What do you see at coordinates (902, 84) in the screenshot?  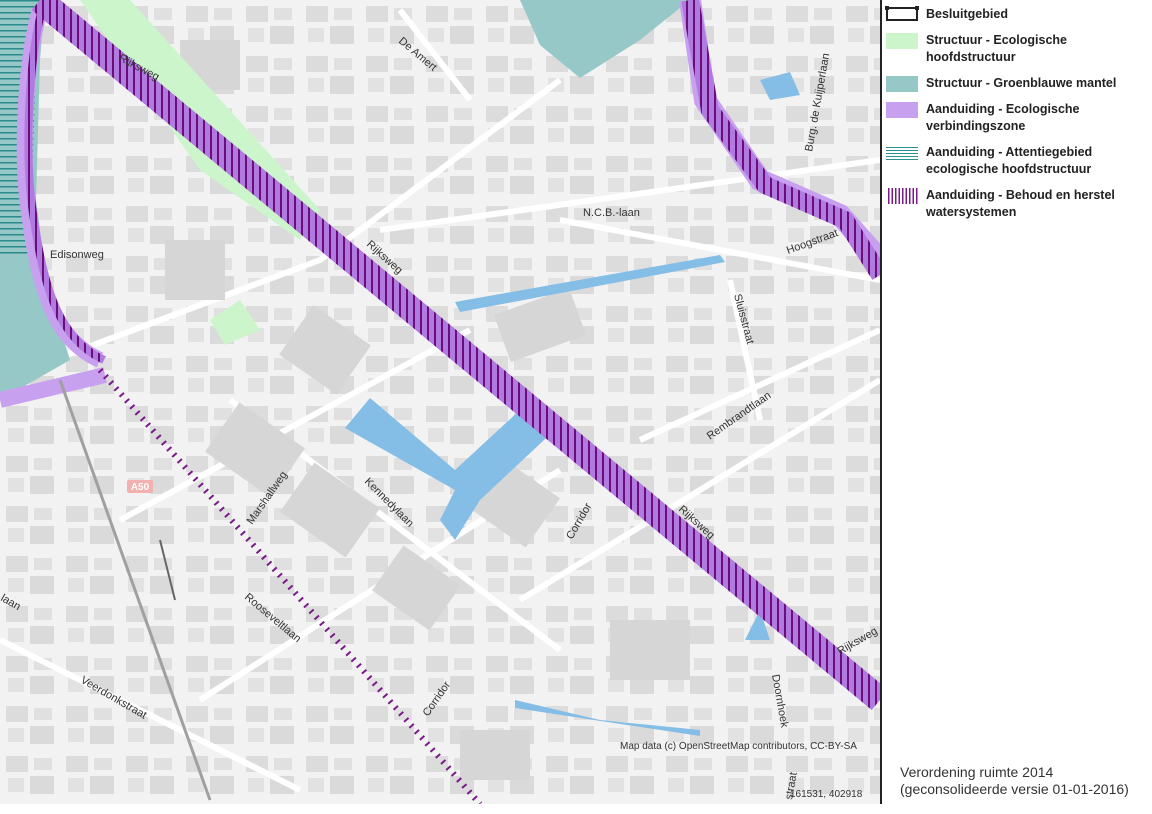 I see `groenblauwe-mantel-swatch-icon` at bounding box center [902, 84].